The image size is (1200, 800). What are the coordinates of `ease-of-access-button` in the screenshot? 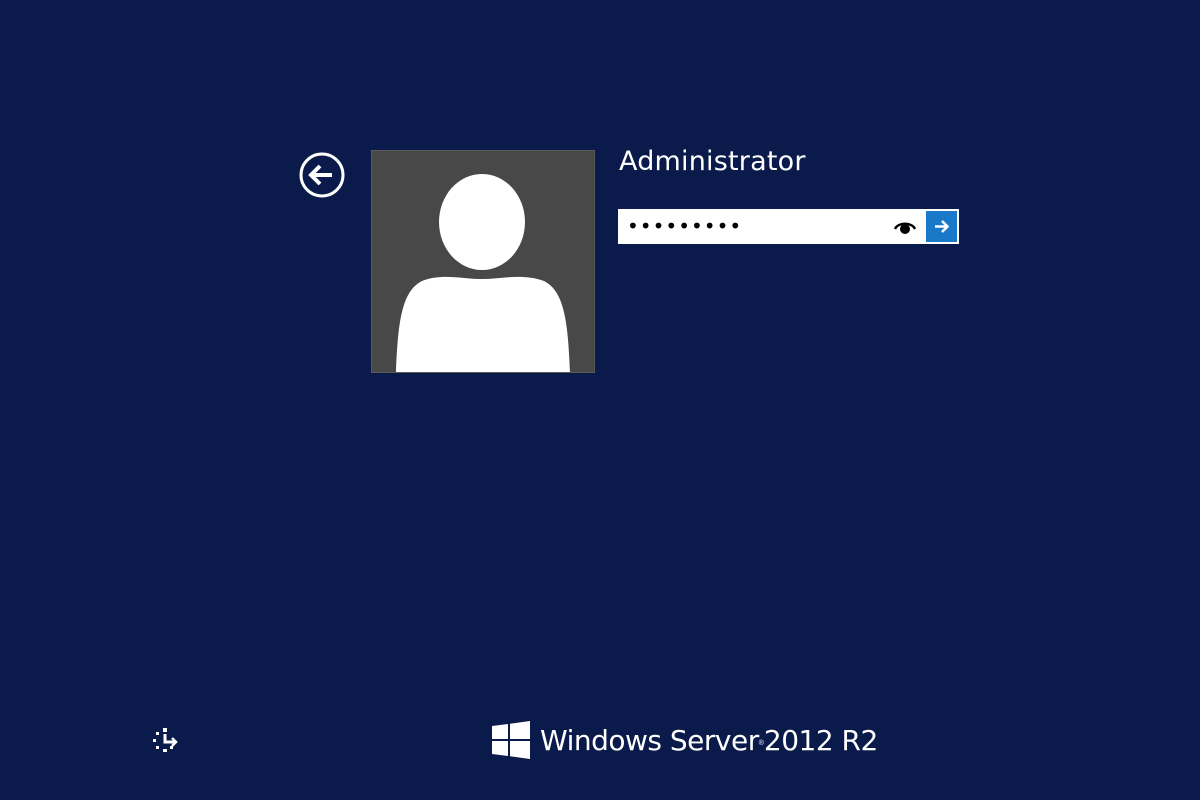 It's located at (166, 740).